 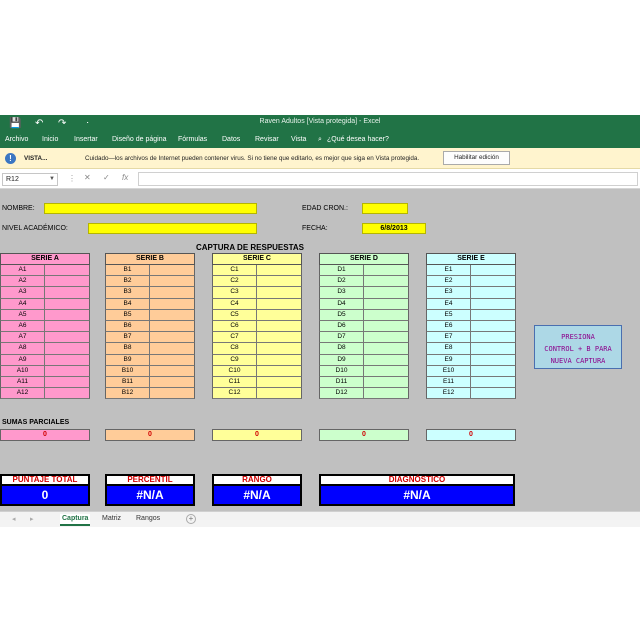 What do you see at coordinates (231, 139) in the screenshot?
I see `tab-datos: Datos` at bounding box center [231, 139].